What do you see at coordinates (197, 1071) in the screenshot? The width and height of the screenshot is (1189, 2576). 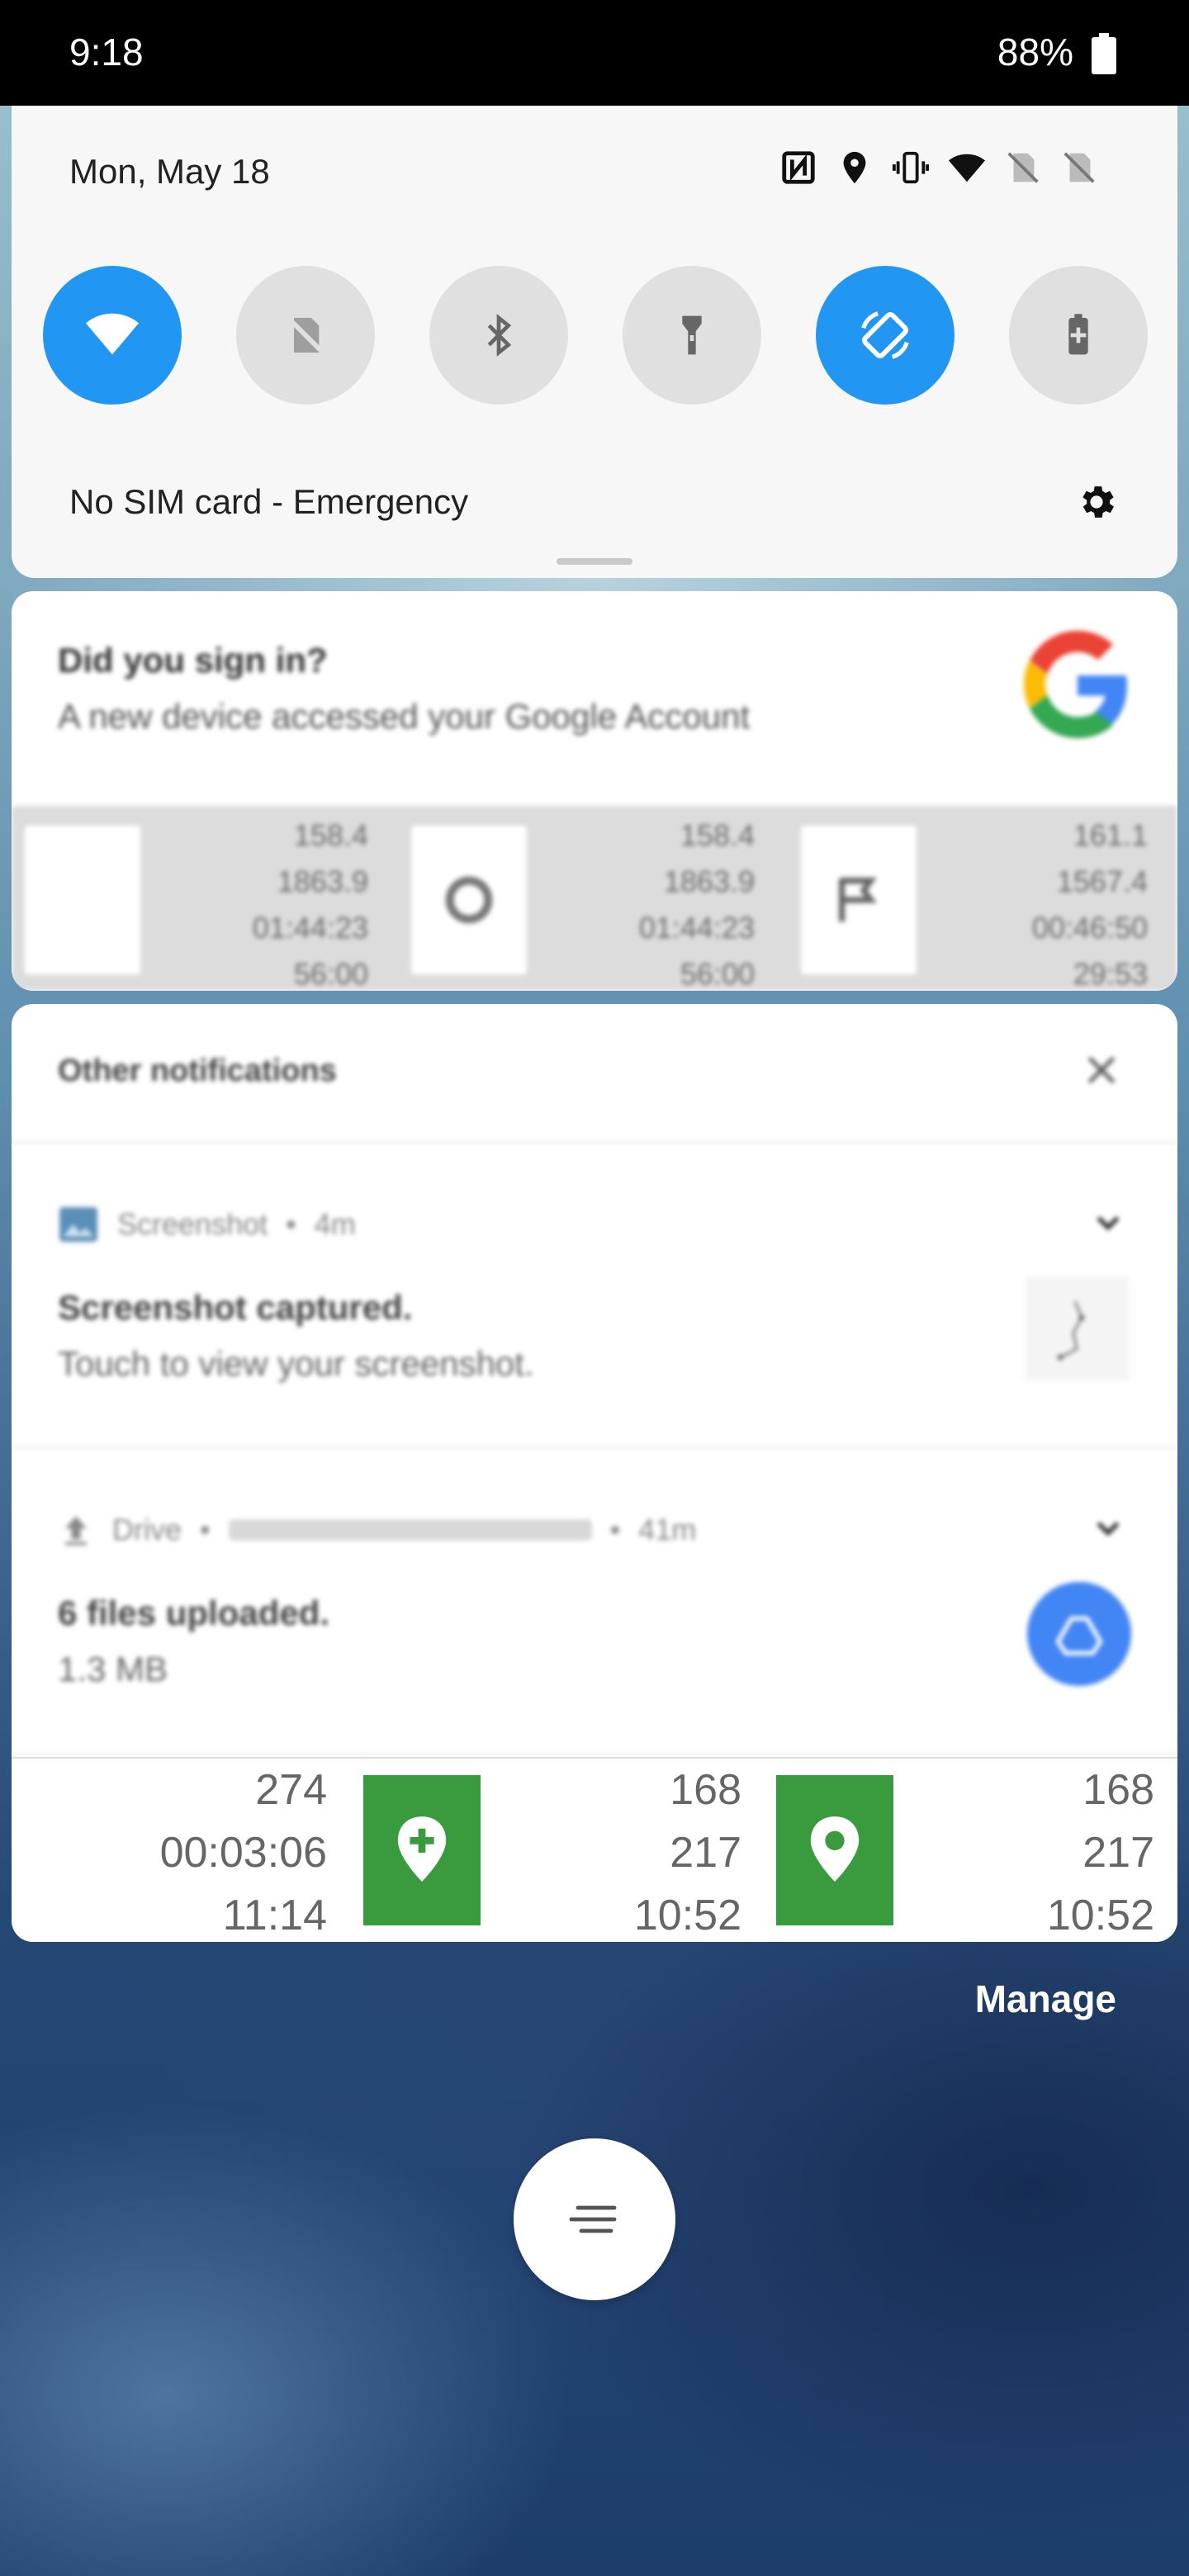 I see `group-header: Other notifications` at bounding box center [197, 1071].